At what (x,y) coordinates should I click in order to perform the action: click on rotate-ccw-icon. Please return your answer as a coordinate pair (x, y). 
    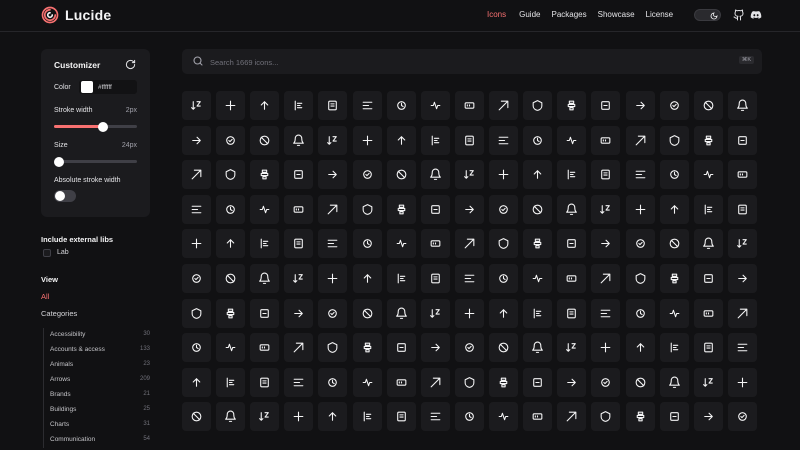
    Looking at the image, I should click on (130, 64).